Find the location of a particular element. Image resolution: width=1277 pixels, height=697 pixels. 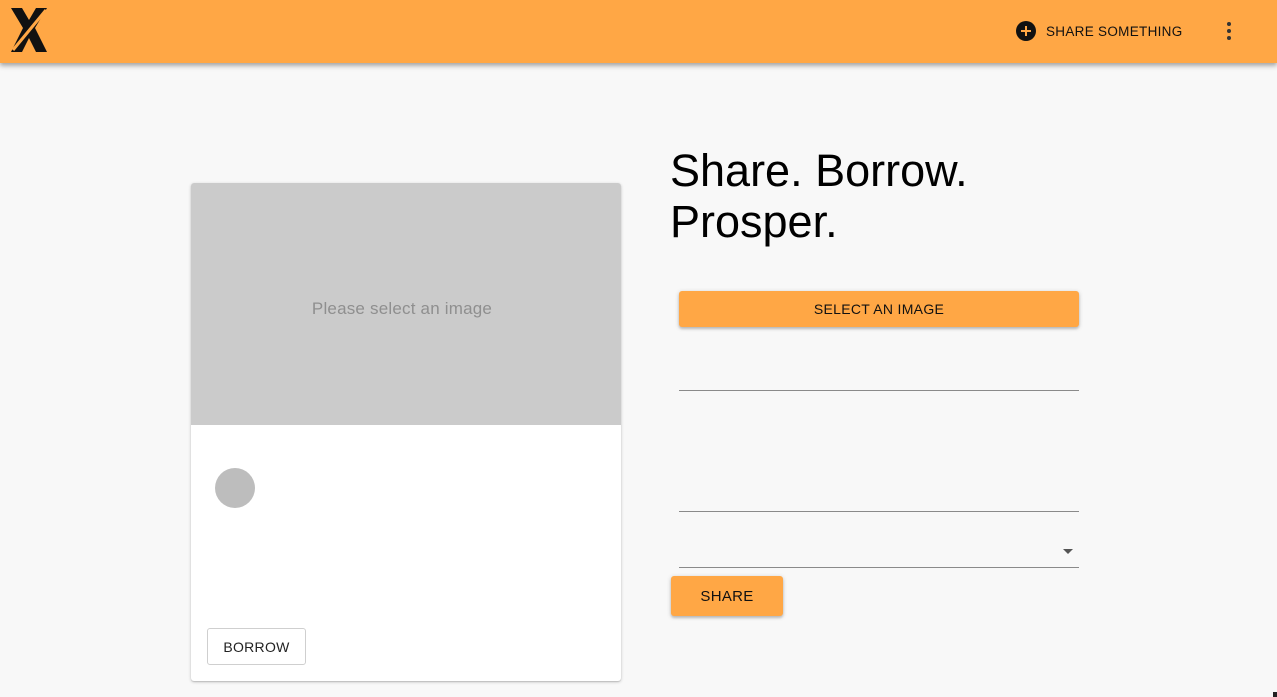

page-headline: Share. Borrow. Prosper. is located at coordinates (880, 196).